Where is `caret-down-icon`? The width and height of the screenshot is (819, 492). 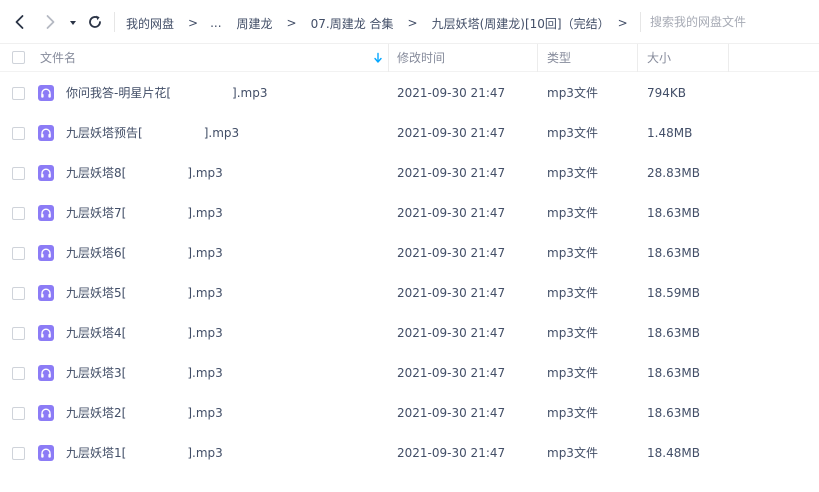
caret-down-icon is located at coordinates (73, 23).